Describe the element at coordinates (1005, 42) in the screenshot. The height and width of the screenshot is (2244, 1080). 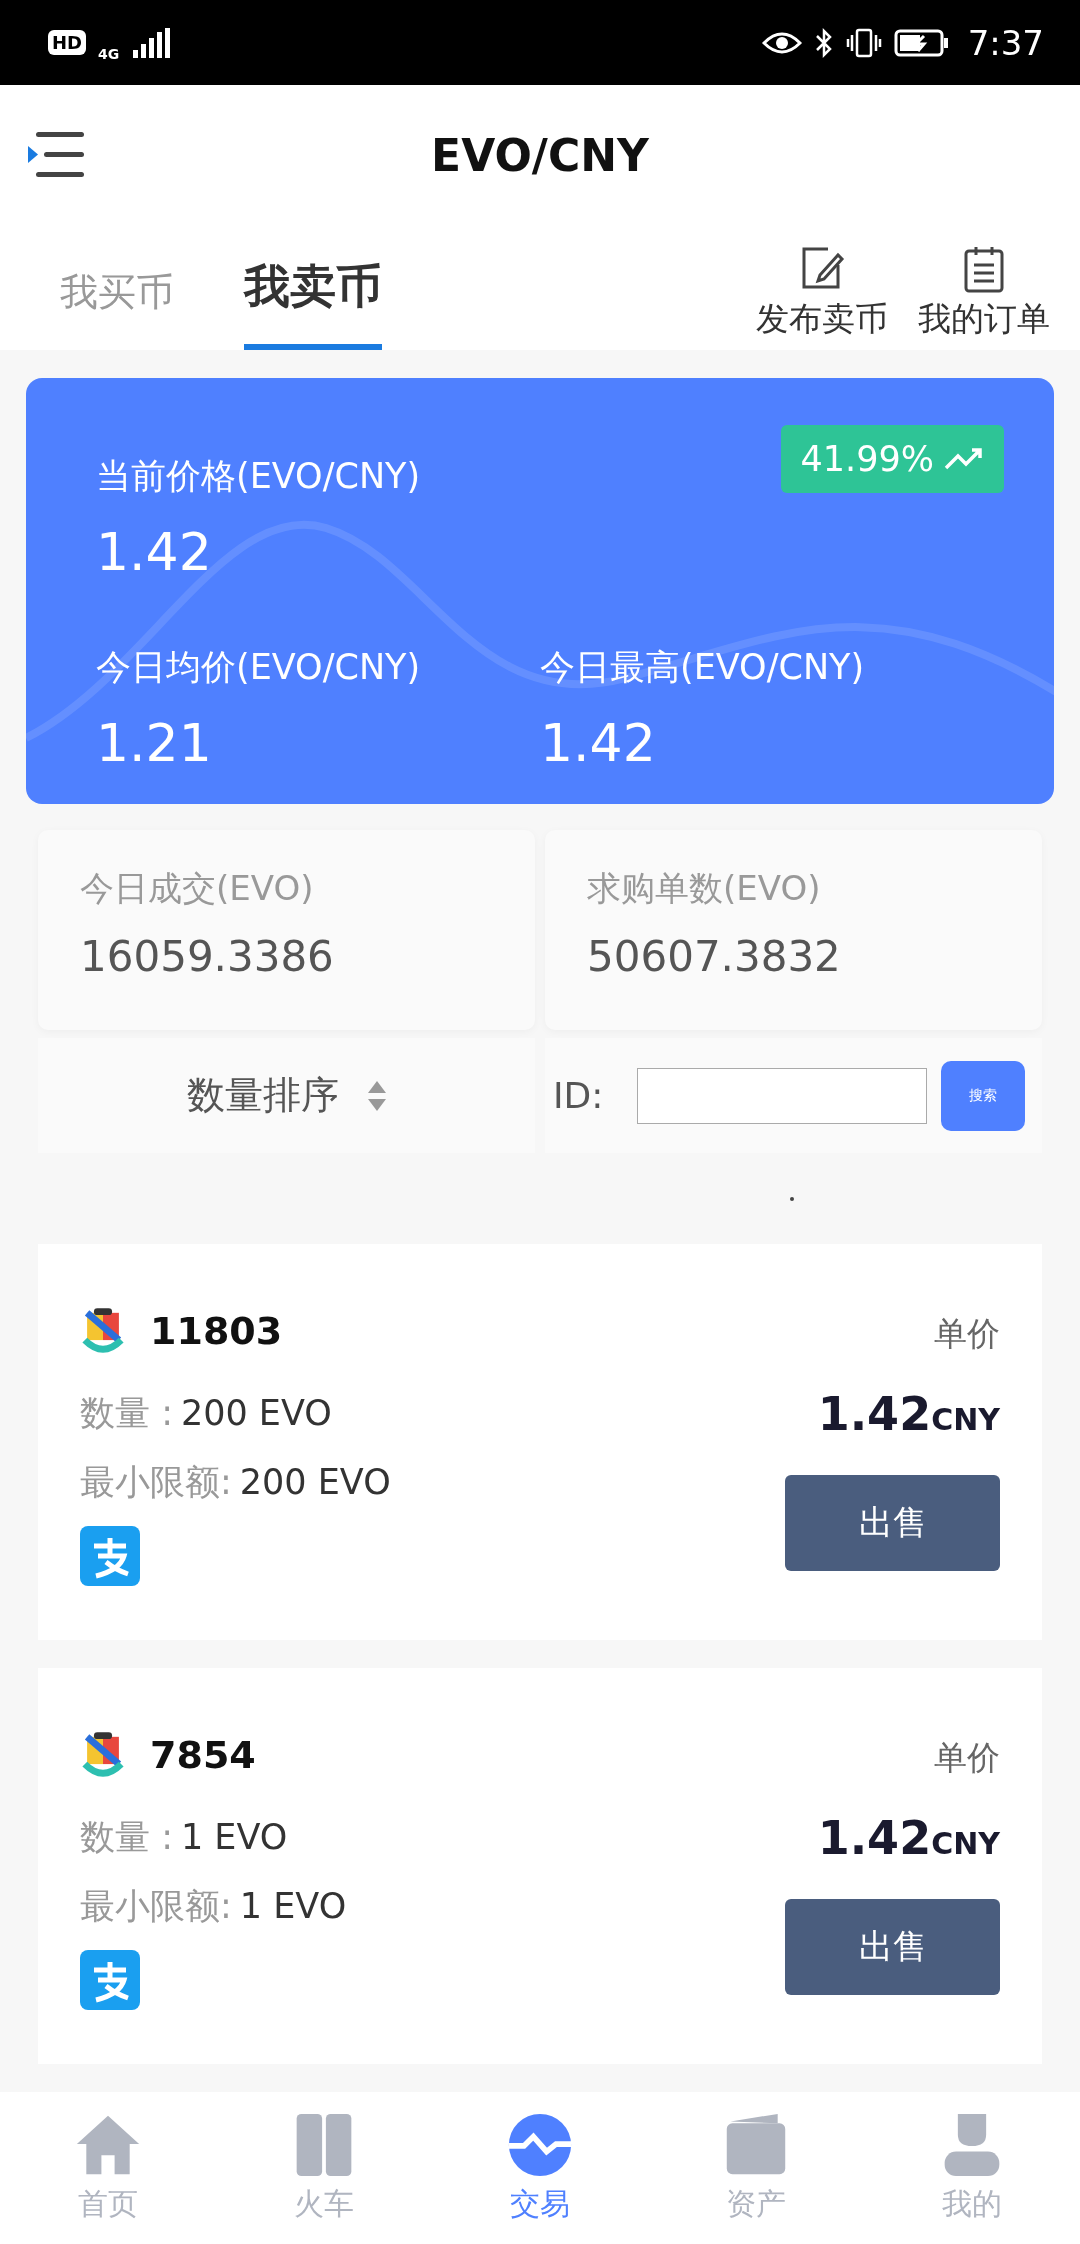
I see `clock-time: 7:37` at that location.